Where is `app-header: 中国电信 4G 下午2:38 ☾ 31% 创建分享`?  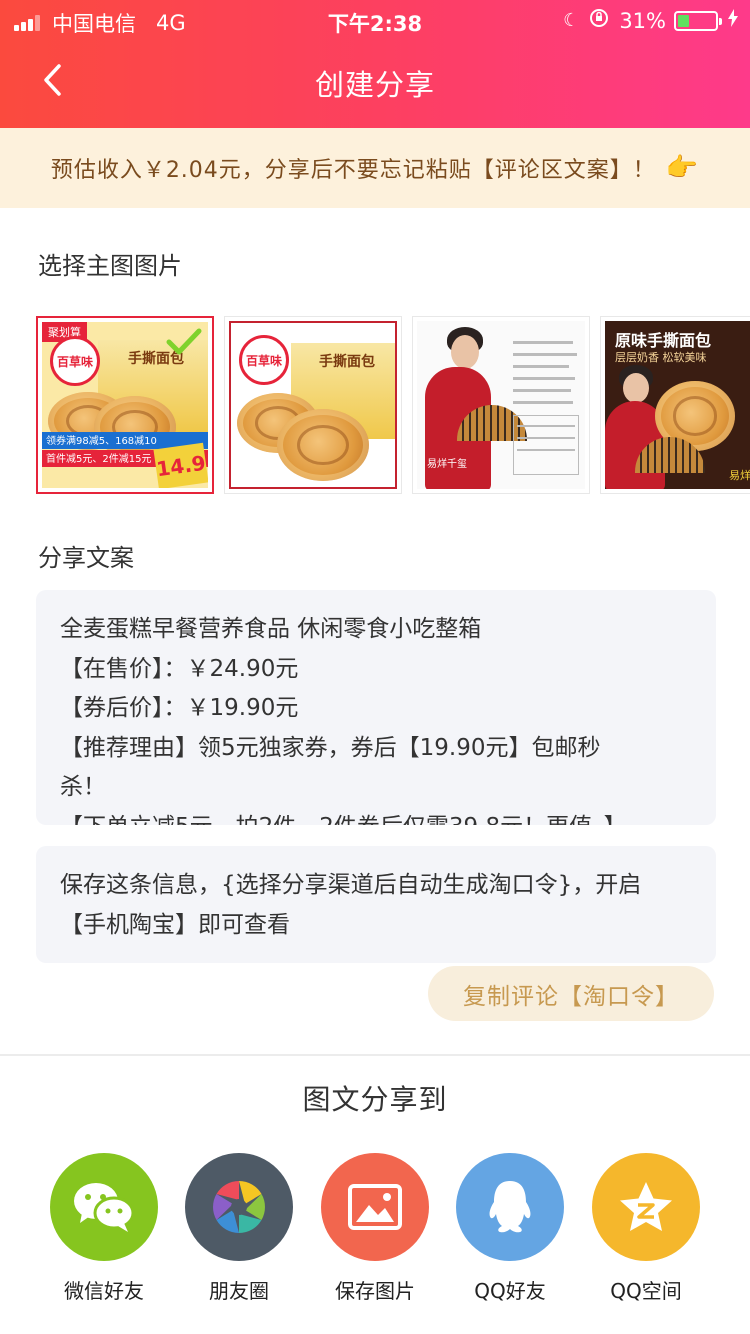
app-header: 中国电信 4G 下午2:38 ☾ 31% 创建分享 is located at coordinates (375, 64).